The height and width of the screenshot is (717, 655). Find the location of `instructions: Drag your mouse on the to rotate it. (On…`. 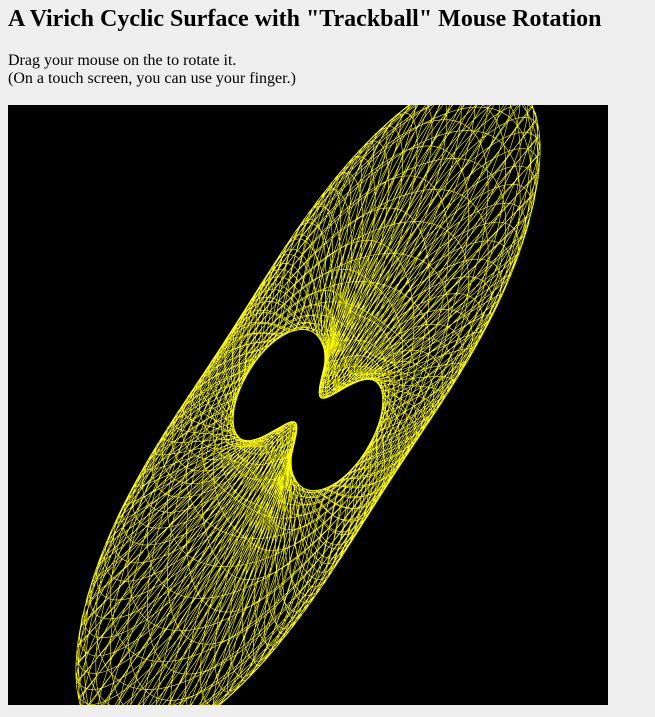

instructions: Drag your mouse on the to rotate it. (On… is located at coordinates (152, 70).